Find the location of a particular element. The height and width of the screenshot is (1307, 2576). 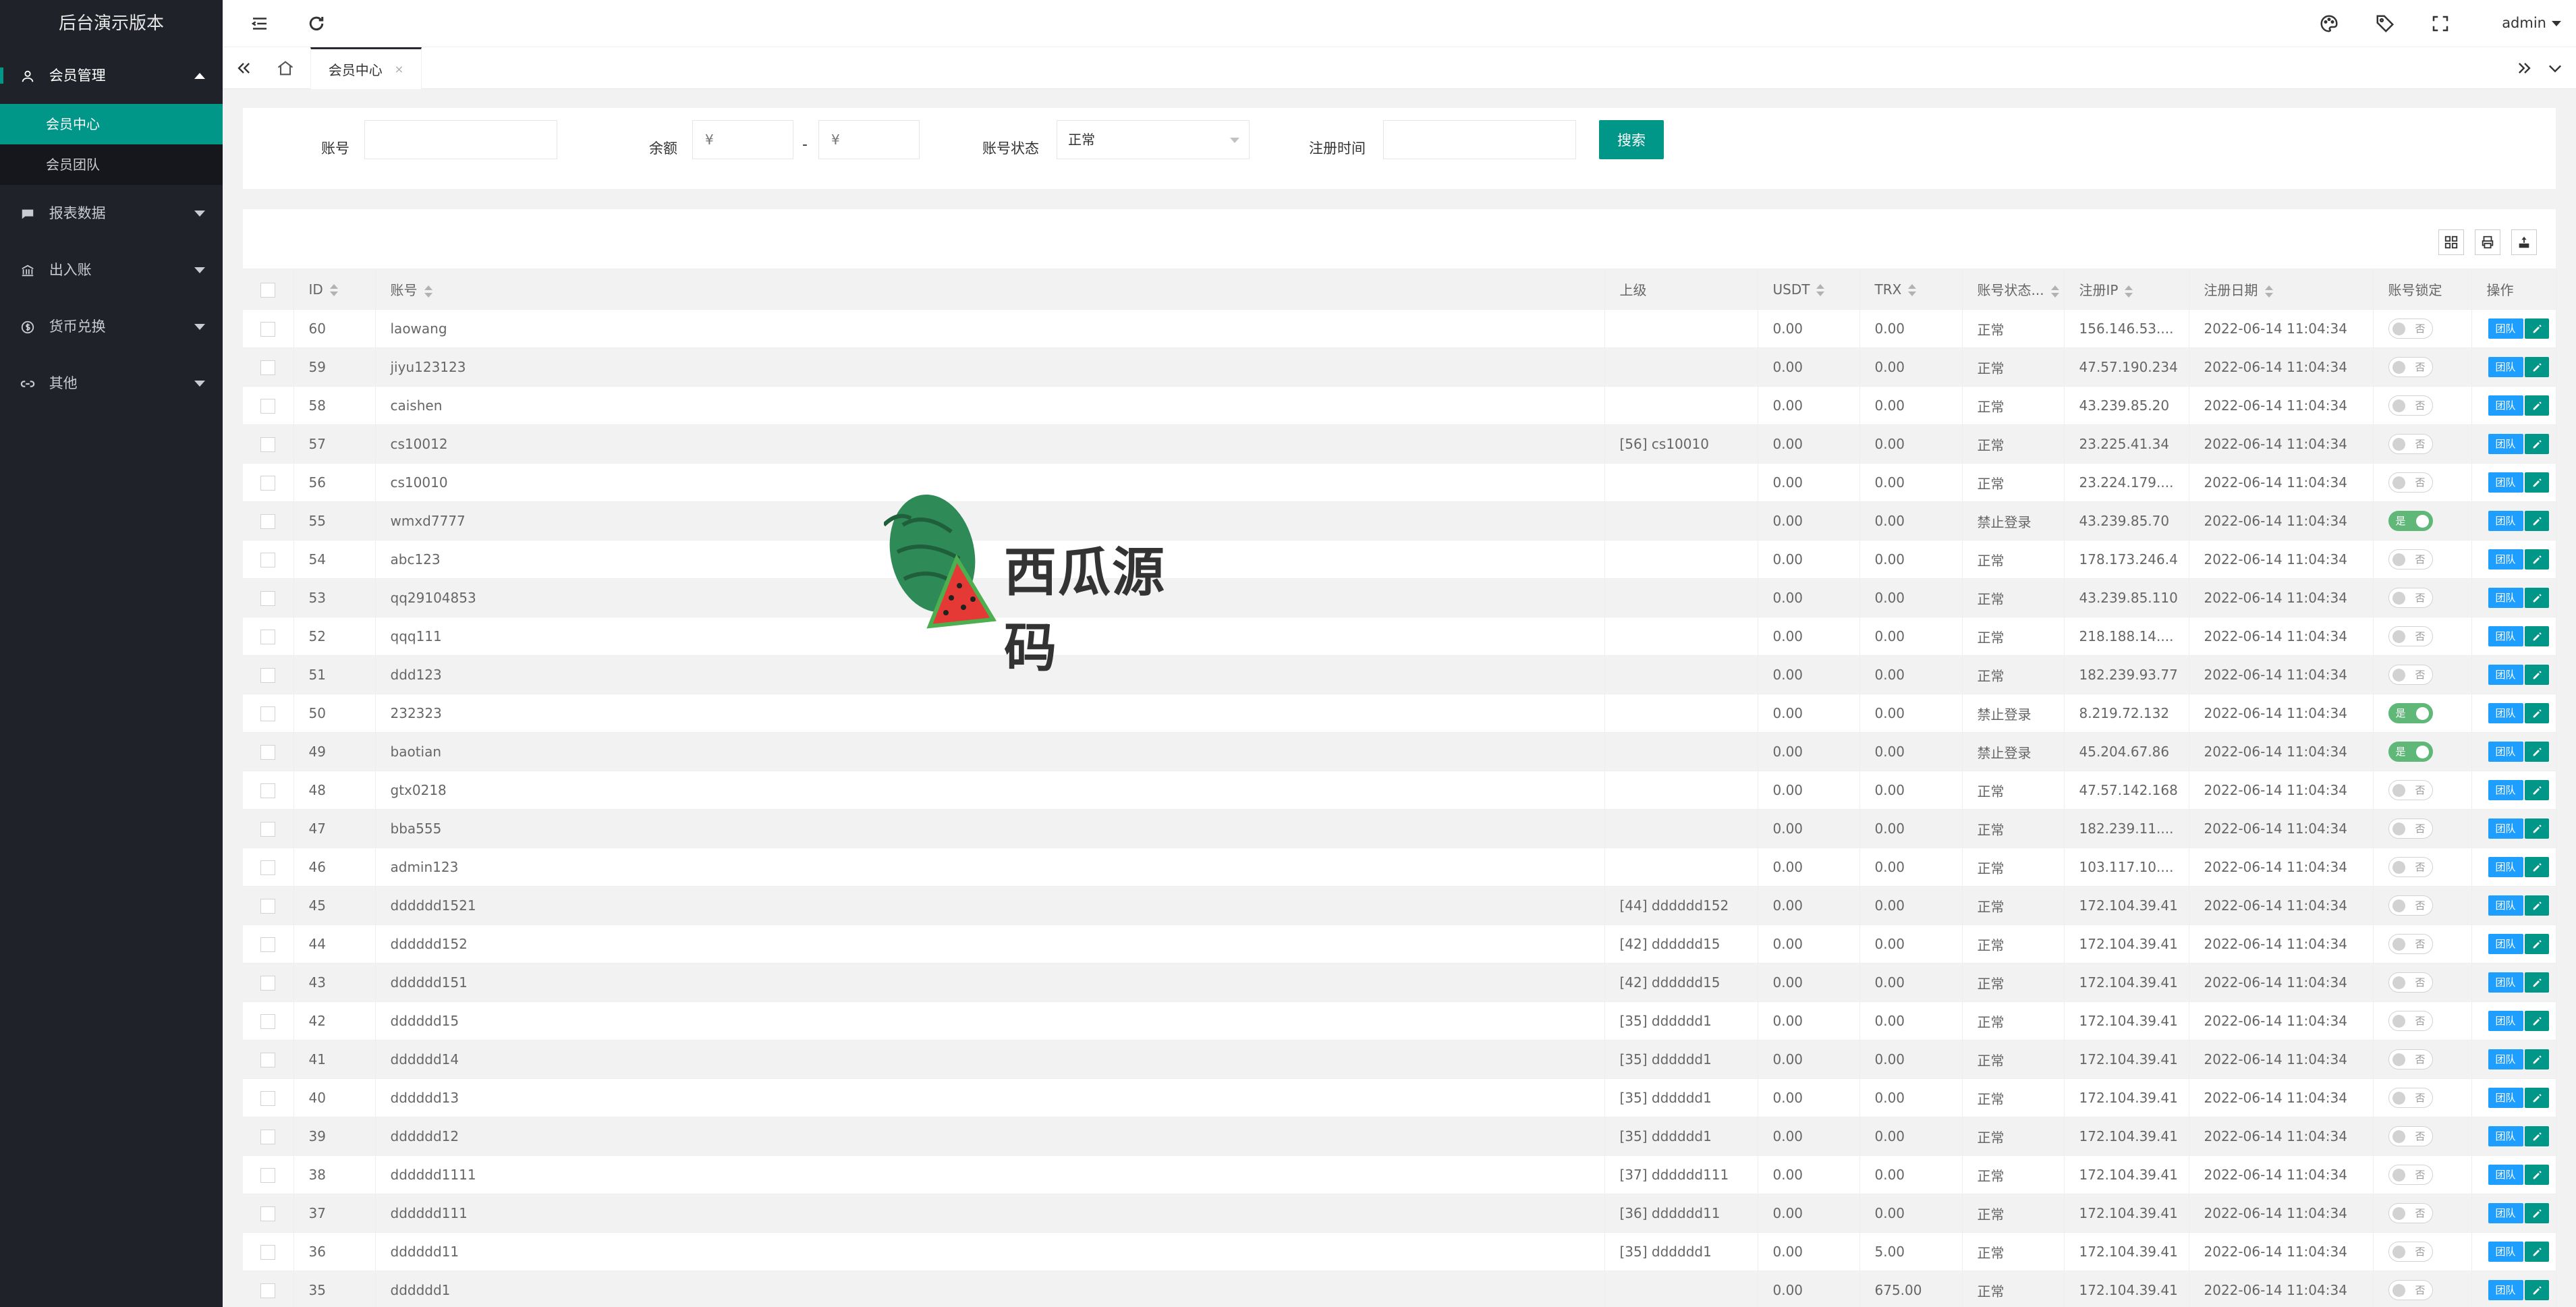

column-header-reg-date: 注册日期 is located at coordinates (2281, 289).